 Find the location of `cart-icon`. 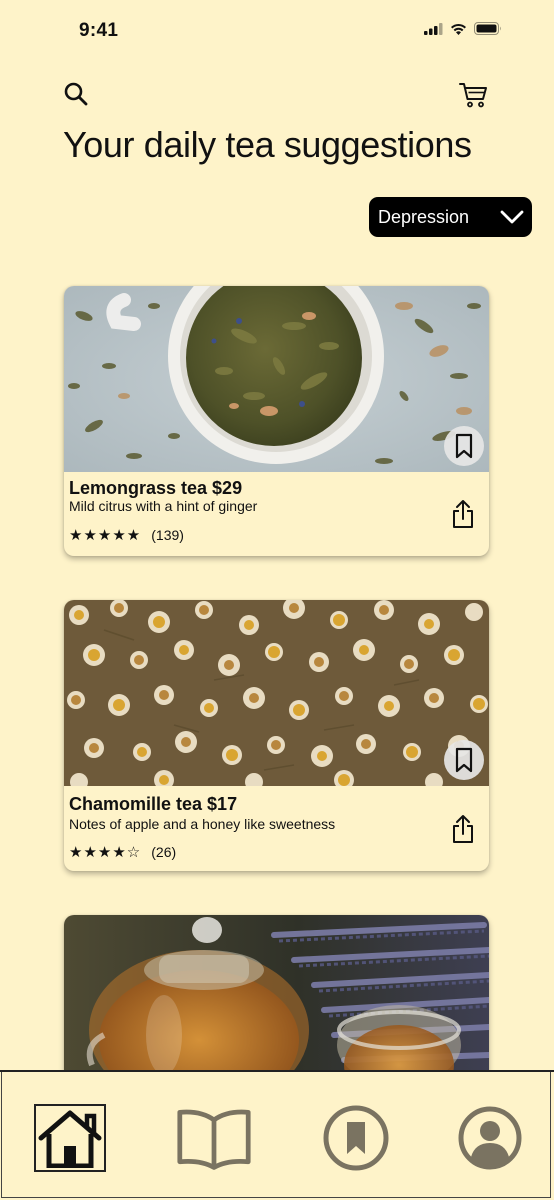

cart-icon is located at coordinates (473, 95).